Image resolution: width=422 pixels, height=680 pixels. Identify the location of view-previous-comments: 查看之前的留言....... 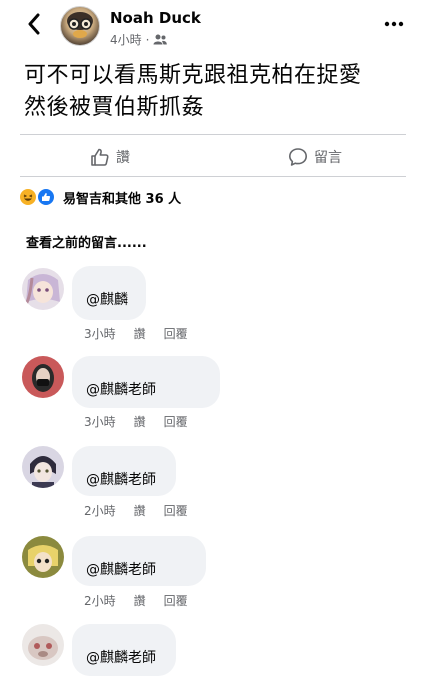
(86, 241).